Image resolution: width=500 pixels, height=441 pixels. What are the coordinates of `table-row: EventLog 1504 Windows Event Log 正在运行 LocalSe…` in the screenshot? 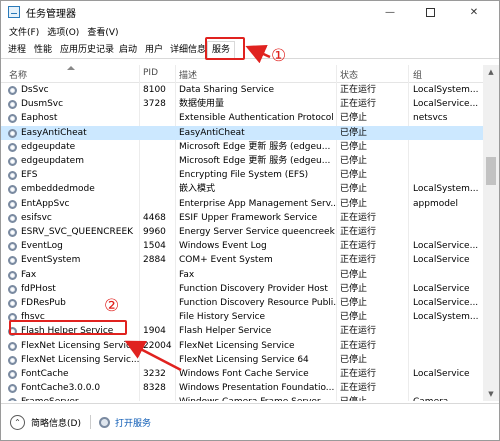 It's located at (242, 246).